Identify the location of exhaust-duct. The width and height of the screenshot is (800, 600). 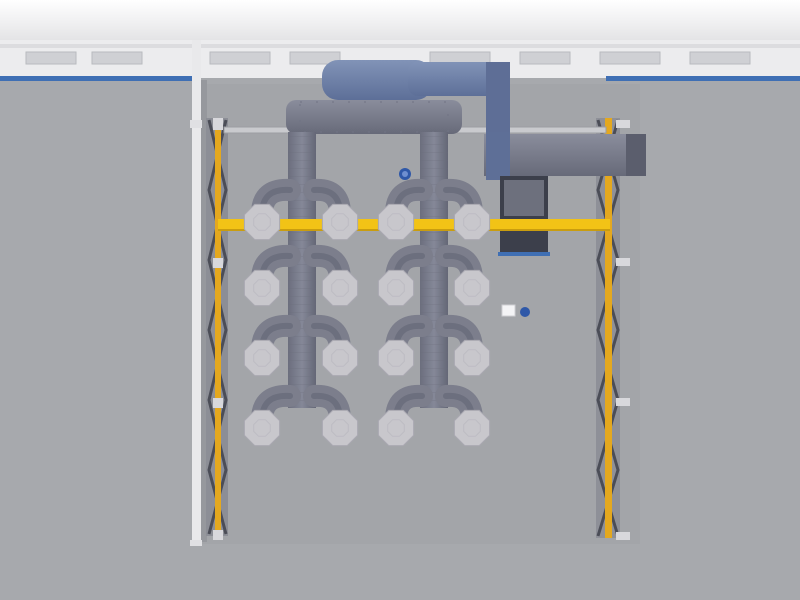
(565, 156).